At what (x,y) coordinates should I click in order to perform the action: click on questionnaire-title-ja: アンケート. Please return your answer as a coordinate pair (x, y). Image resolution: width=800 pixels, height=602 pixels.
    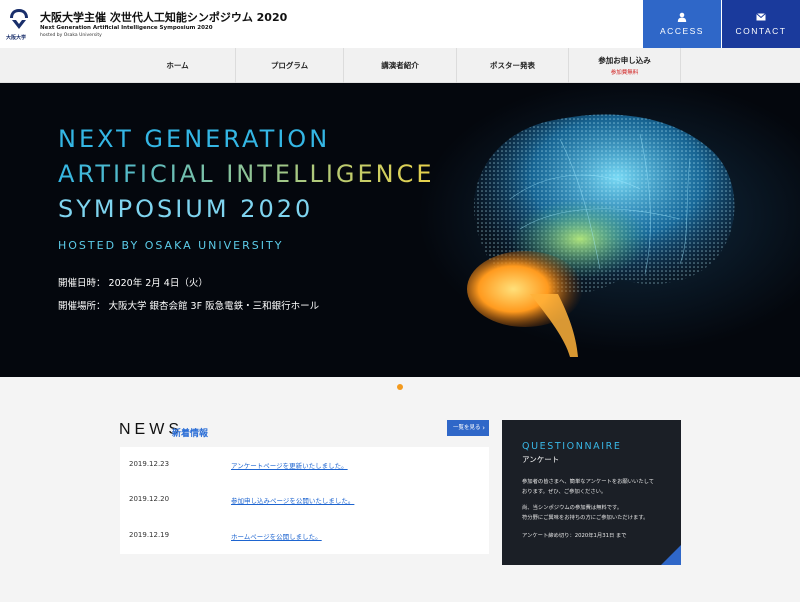
    Looking at the image, I should click on (541, 459).